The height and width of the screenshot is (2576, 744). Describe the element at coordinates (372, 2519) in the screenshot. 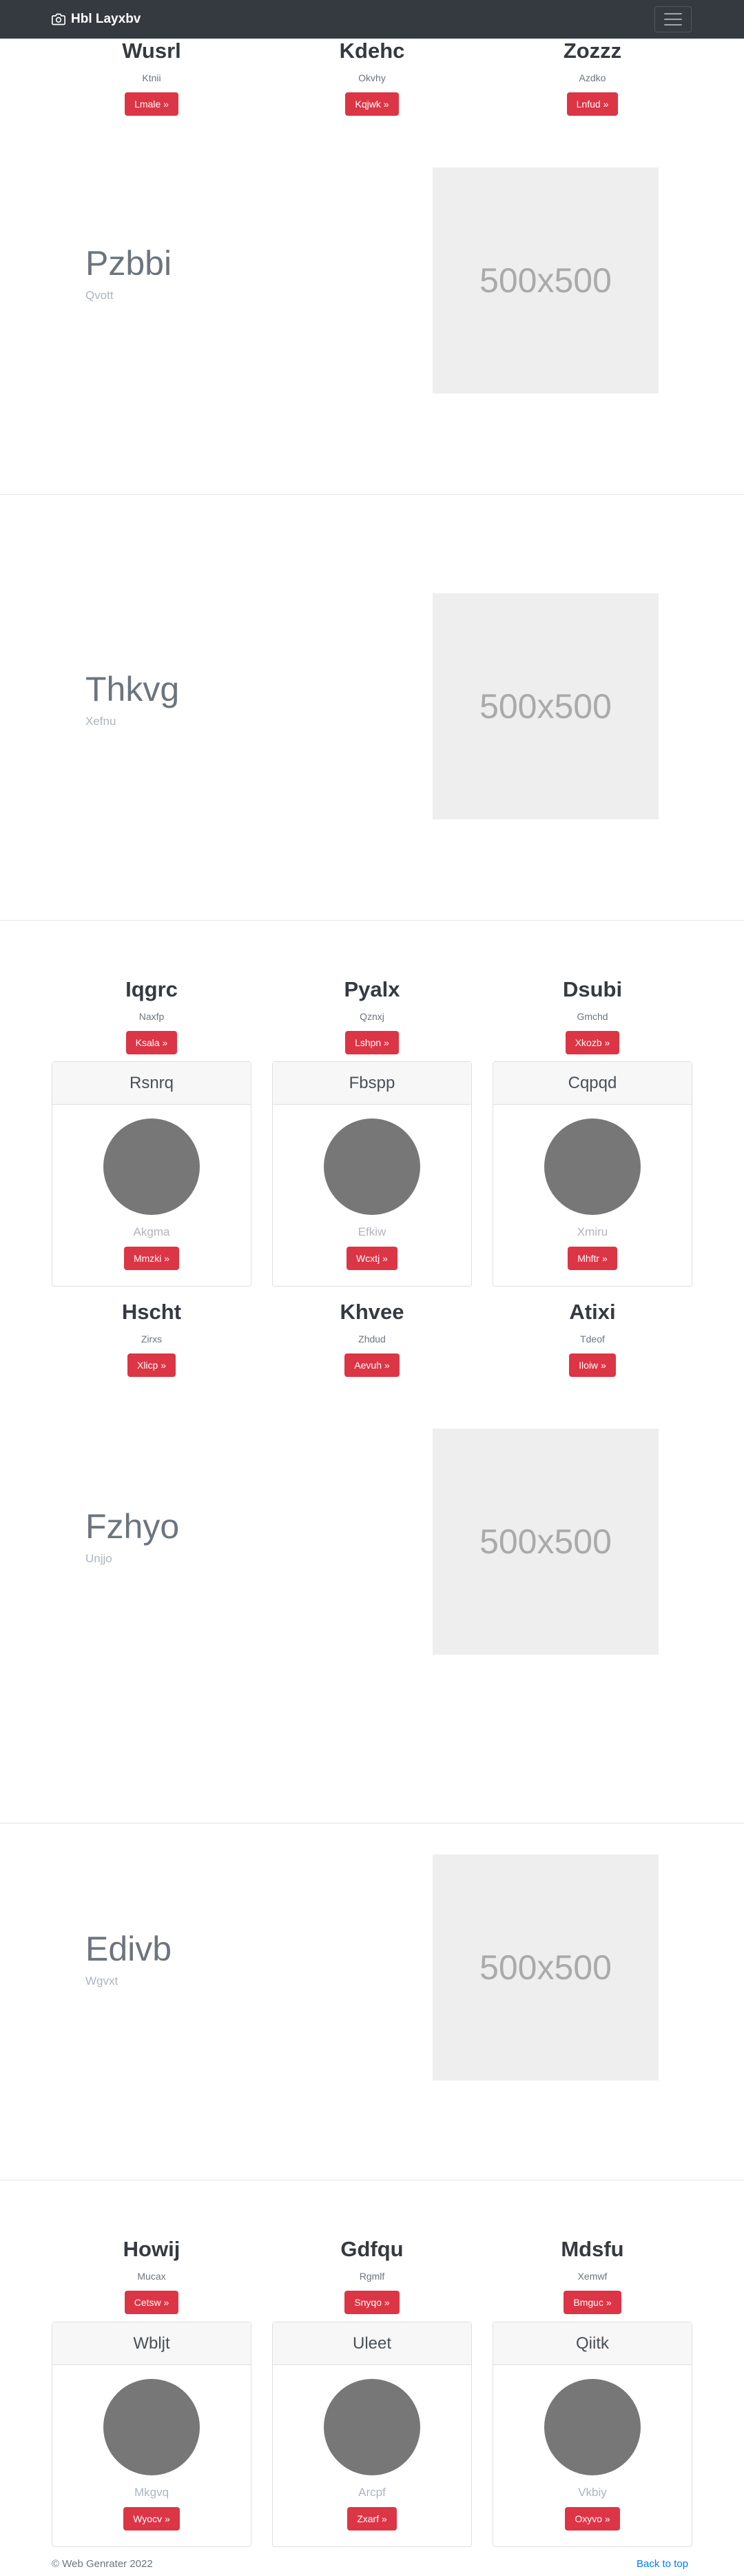

I see `card-button: Zxarf »` at that location.